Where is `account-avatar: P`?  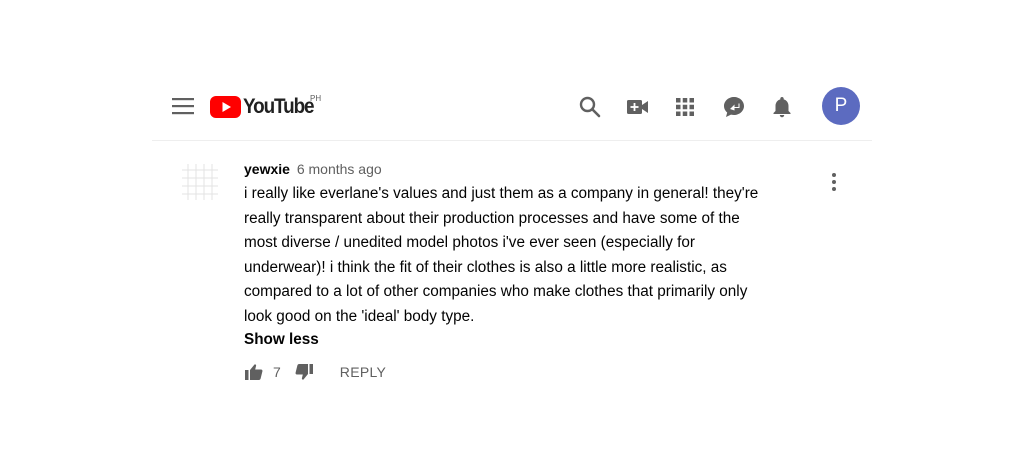 account-avatar: P is located at coordinates (841, 106).